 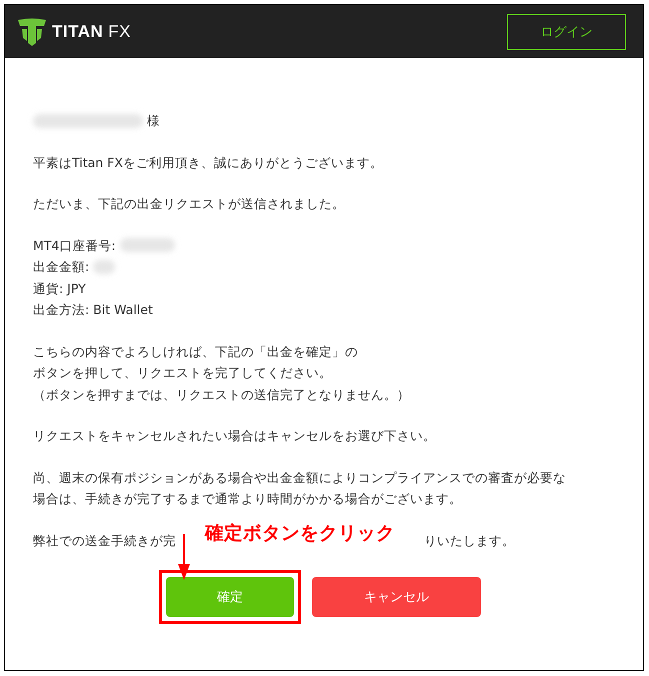 What do you see at coordinates (59, 289) in the screenshot?
I see `detail-text: 通貨: JPY` at bounding box center [59, 289].